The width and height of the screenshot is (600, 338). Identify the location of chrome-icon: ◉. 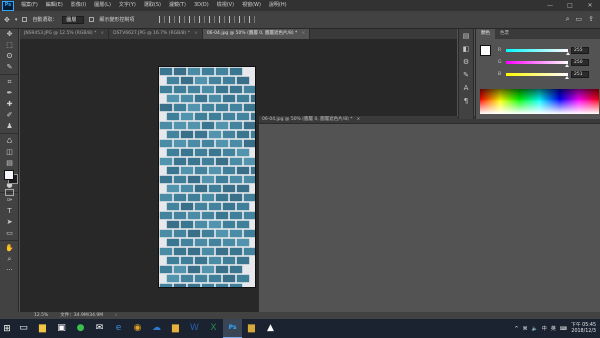
(137, 328).